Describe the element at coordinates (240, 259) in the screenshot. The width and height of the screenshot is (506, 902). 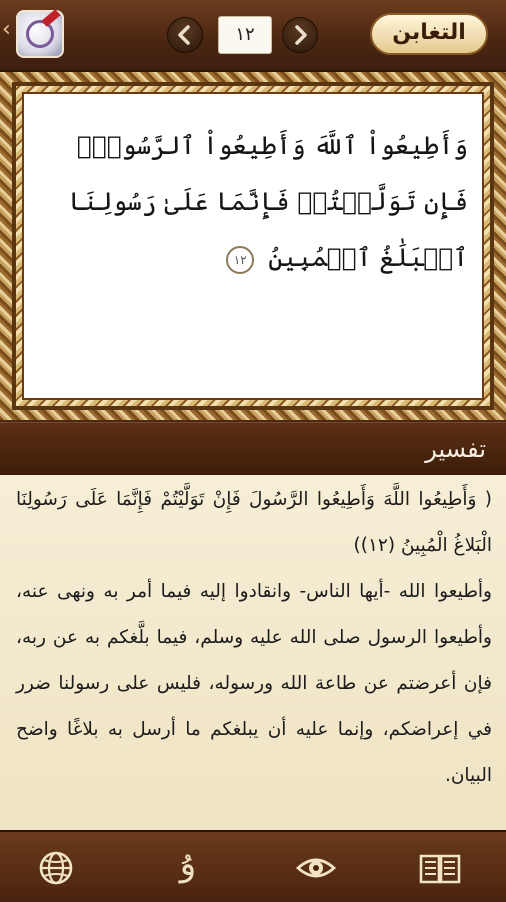
I see `ayah-number-marker: ١٢` at that location.